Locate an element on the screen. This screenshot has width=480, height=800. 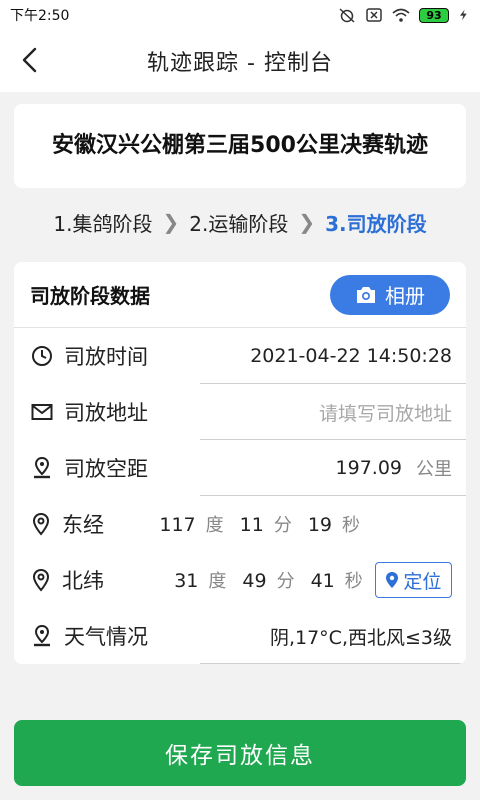
weather-label: 天气情况 is located at coordinates (106, 637).